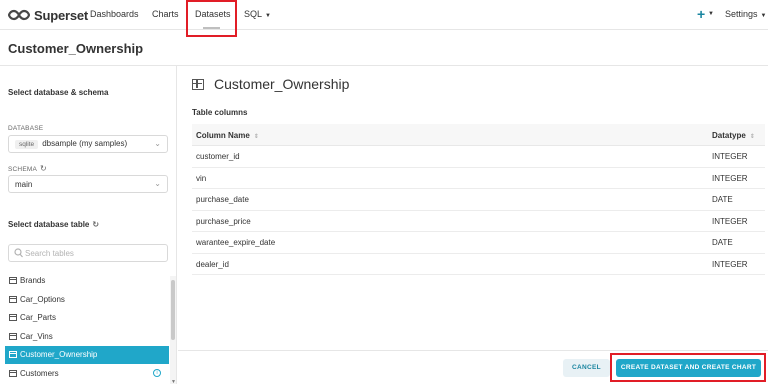  What do you see at coordinates (18, 253) in the screenshot?
I see `search-icon` at bounding box center [18, 253].